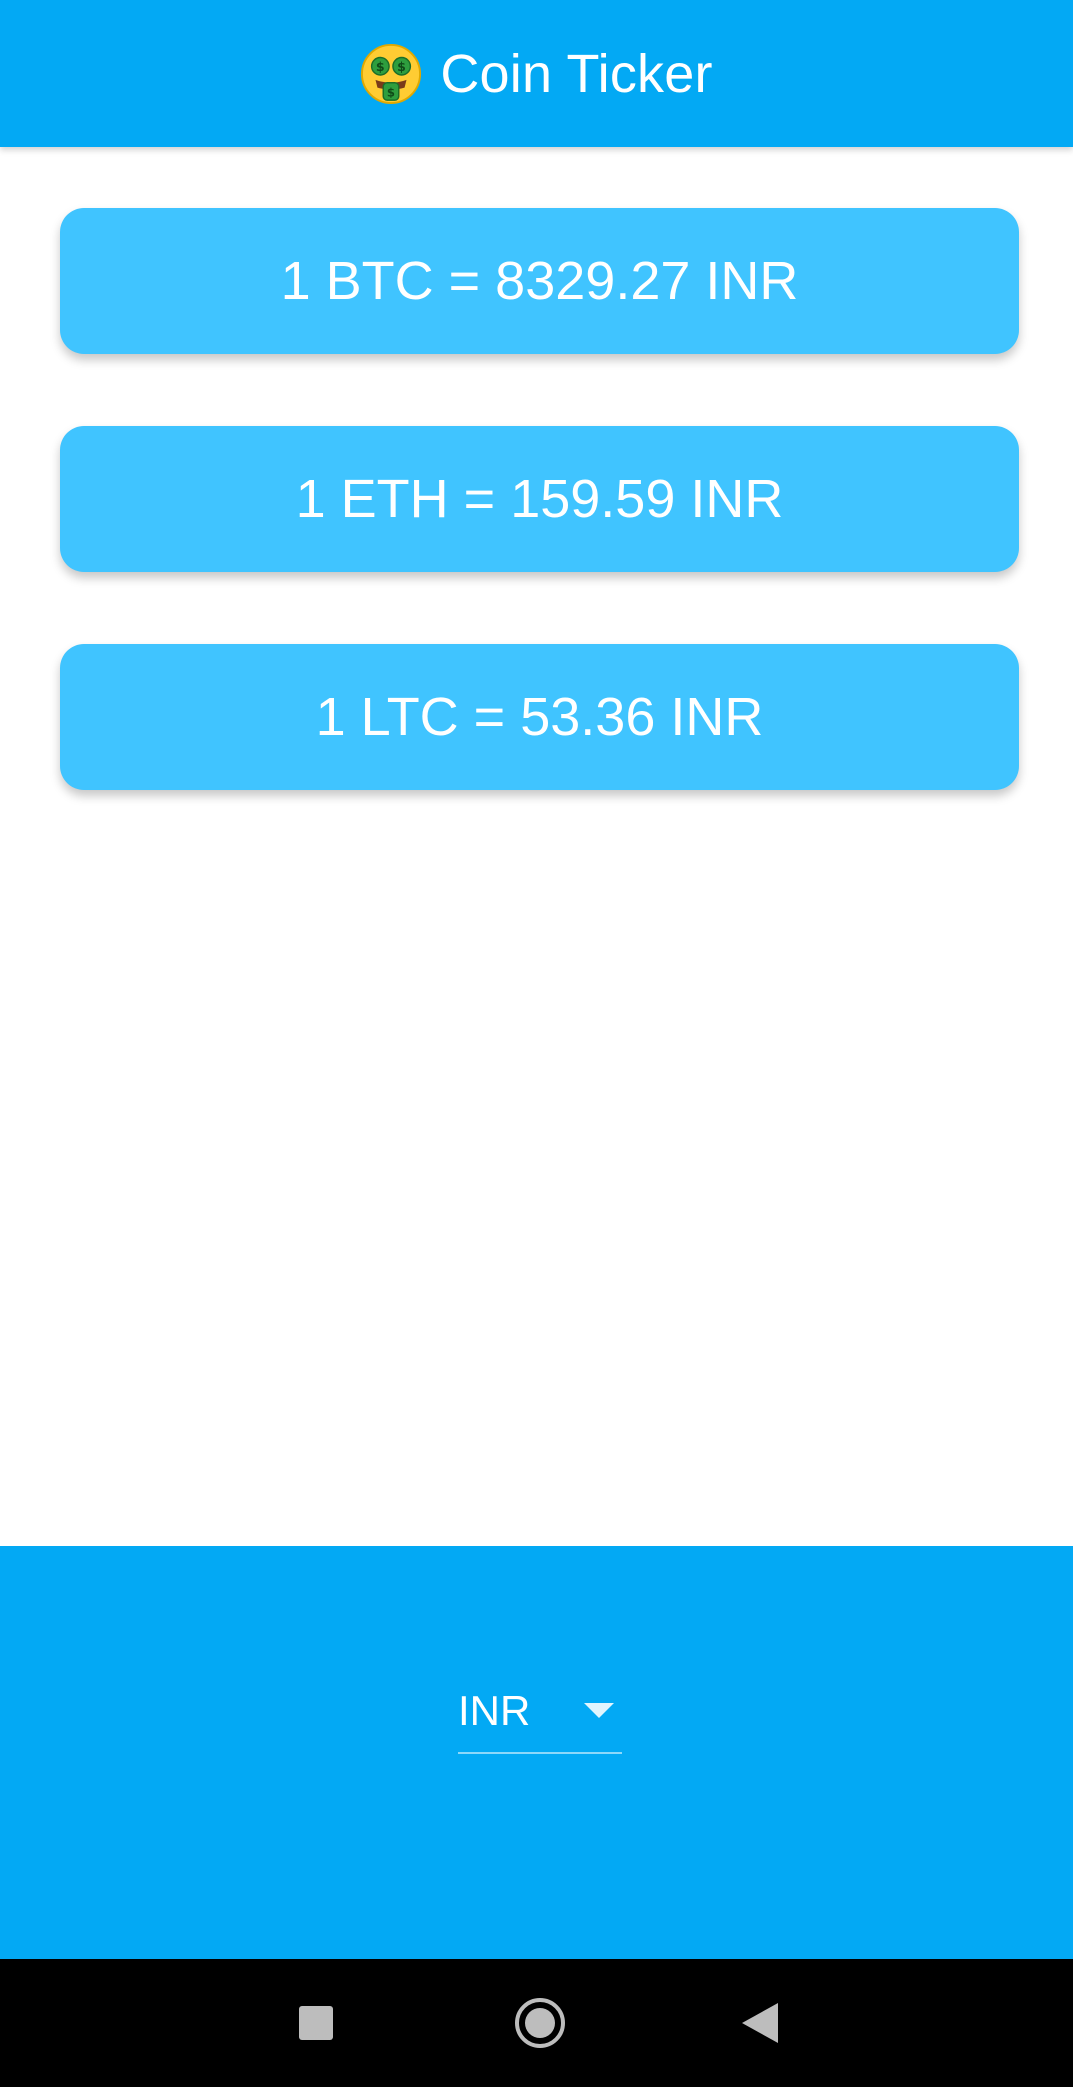 The width and height of the screenshot is (1073, 2087). I want to click on rate-text-eth: 1 ETH = 159.59 INR, so click(539, 499).